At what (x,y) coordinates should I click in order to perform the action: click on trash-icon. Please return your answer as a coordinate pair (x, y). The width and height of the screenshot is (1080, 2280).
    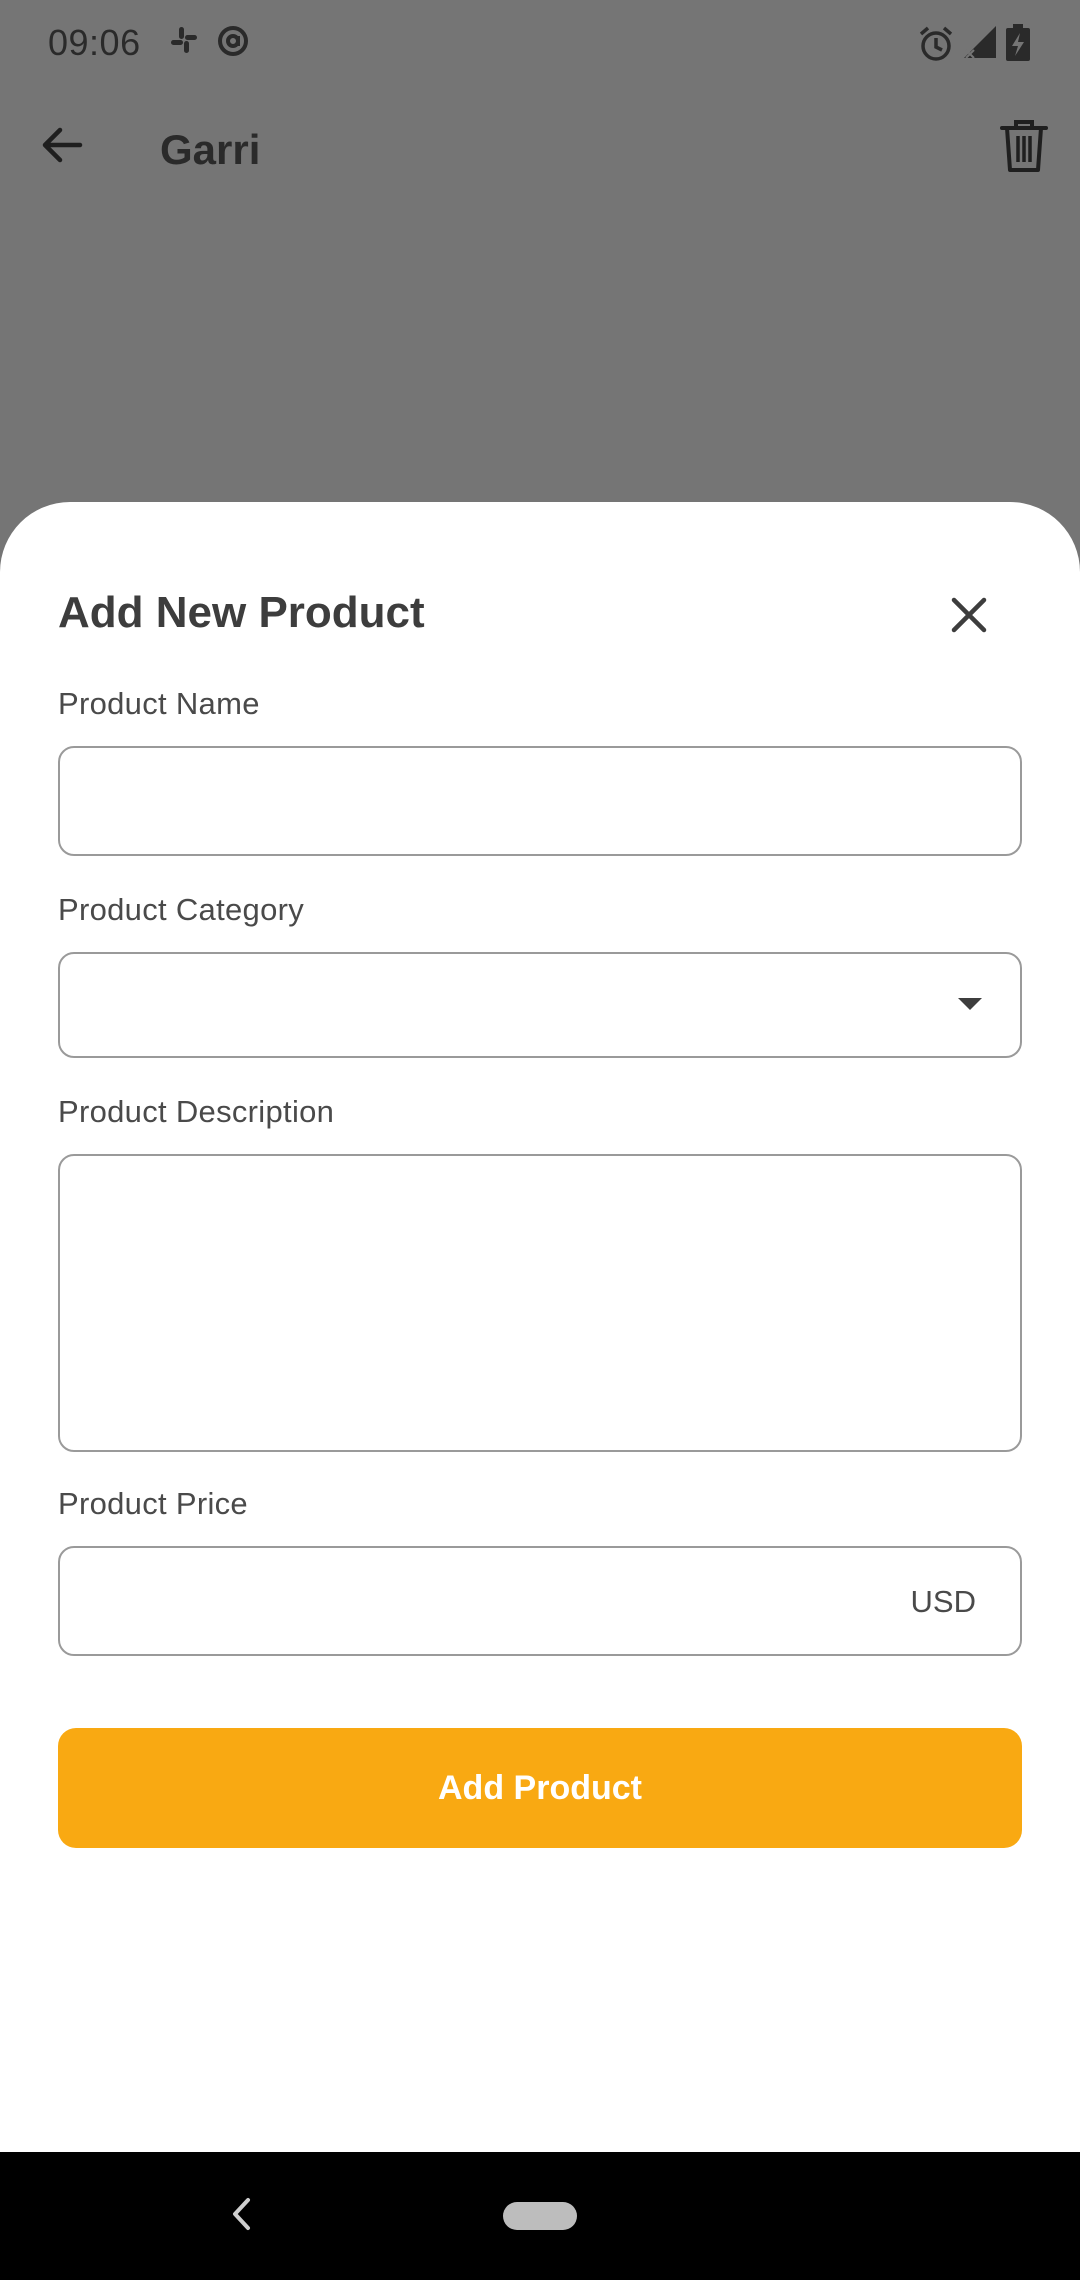
    Looking at the image, I should click on (1024, 146).